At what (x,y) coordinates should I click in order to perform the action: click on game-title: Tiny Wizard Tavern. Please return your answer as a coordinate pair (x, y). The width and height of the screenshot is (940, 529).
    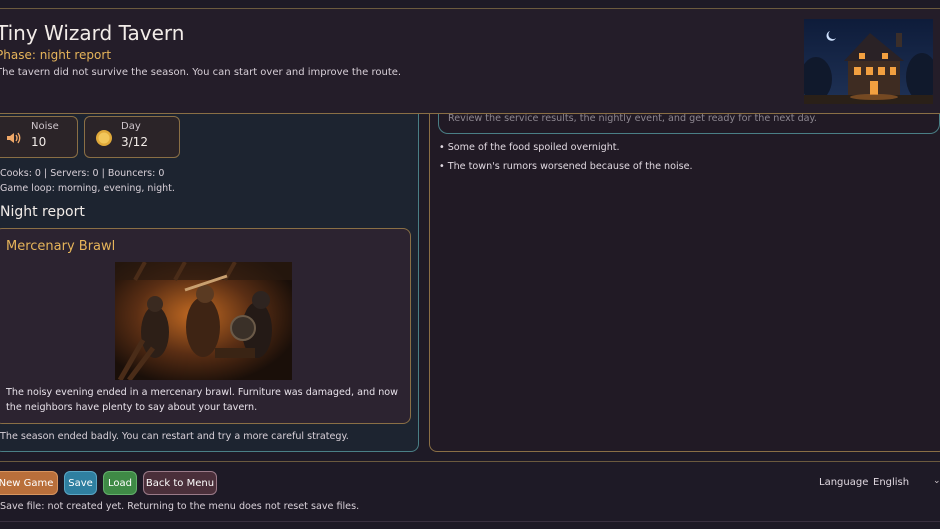
    Looking at the image, I should click on (92, 33).